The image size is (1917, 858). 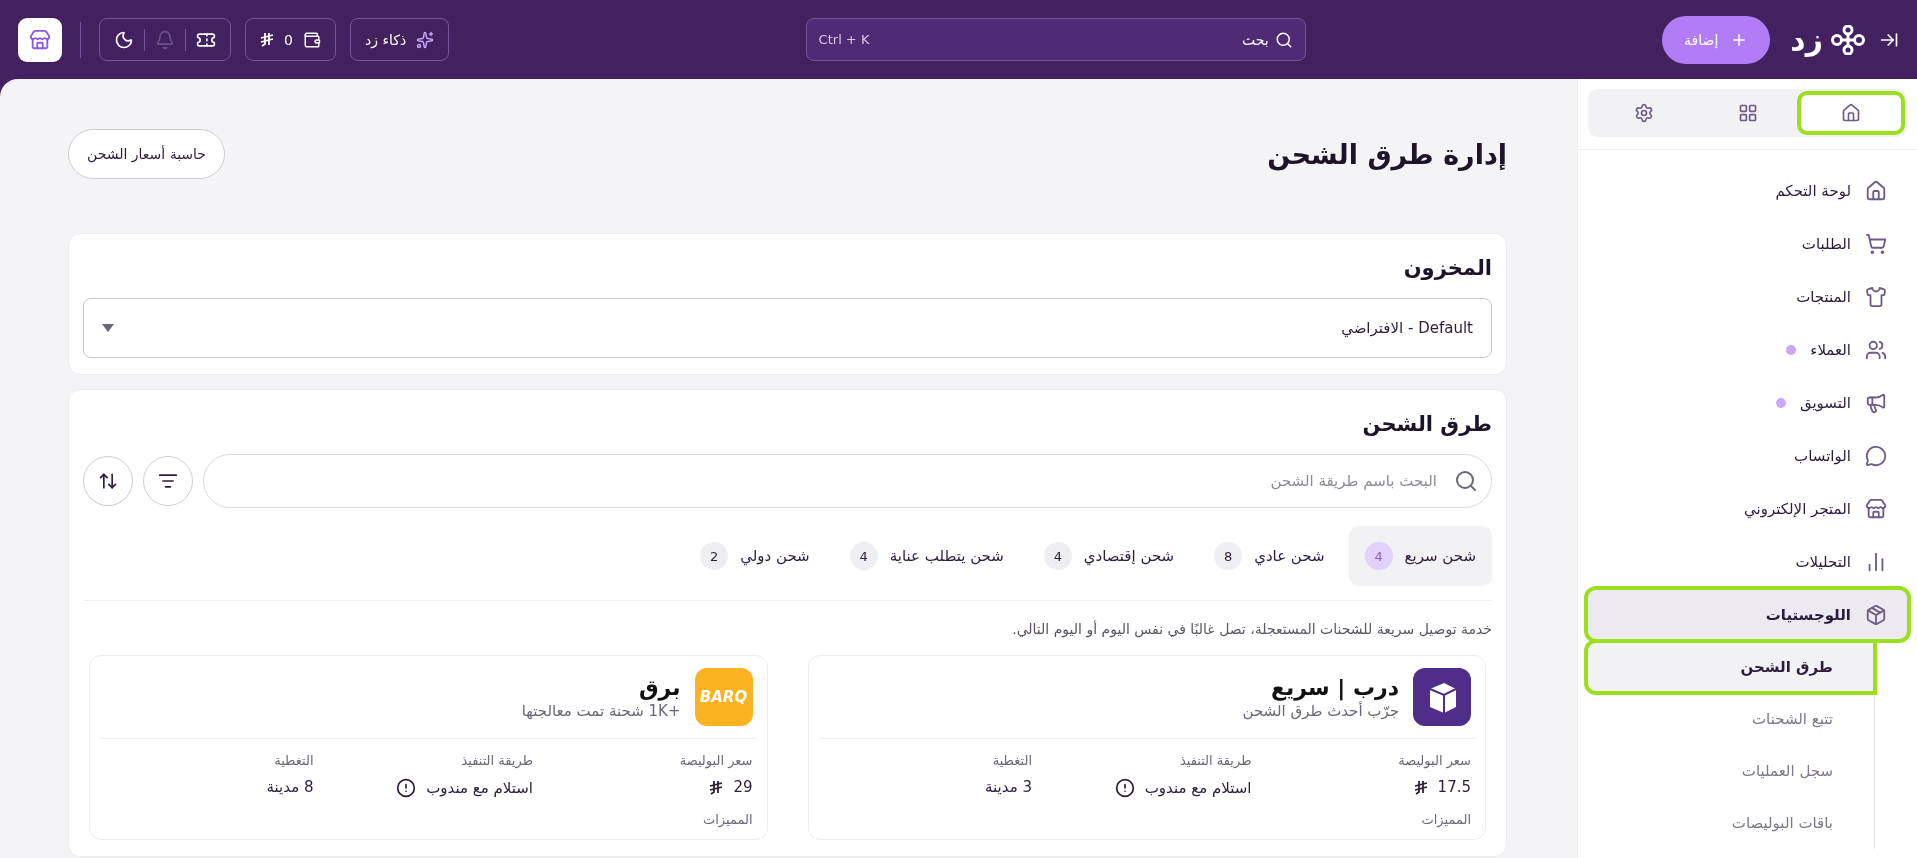 I want to click on field-value: 29, so click(x=731, y=787).